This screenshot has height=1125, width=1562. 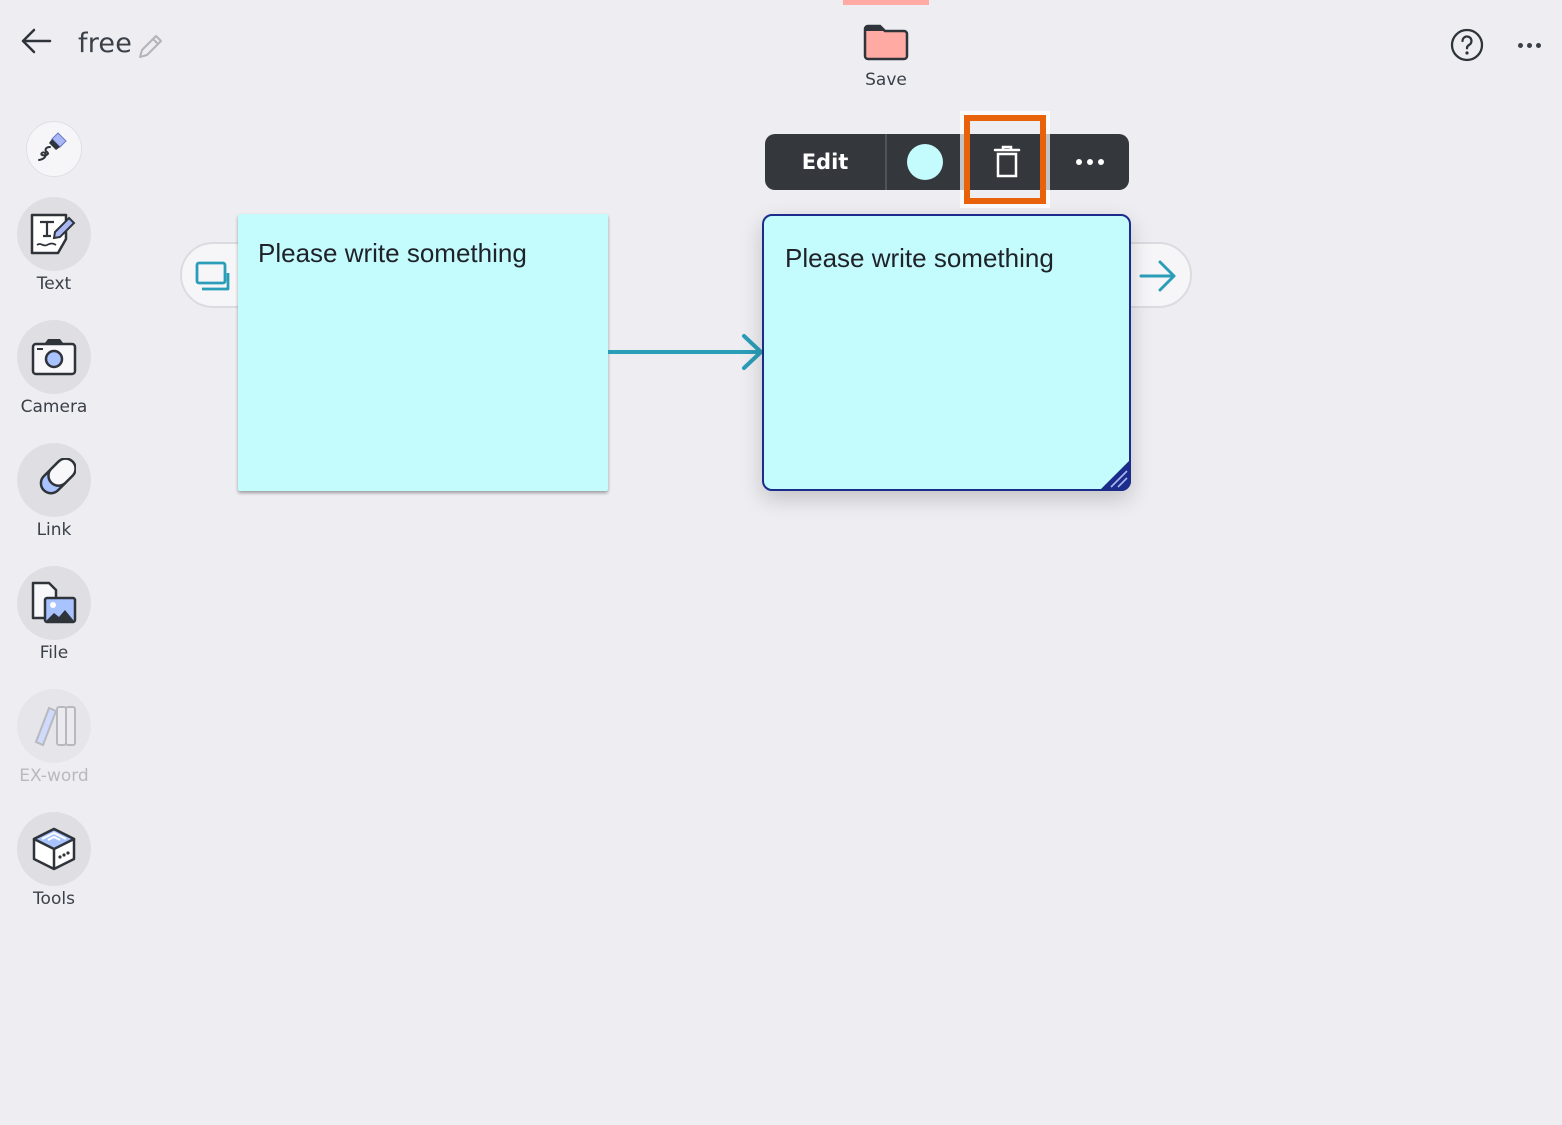 I want to click on help-button, so click(x=1467, y=45).